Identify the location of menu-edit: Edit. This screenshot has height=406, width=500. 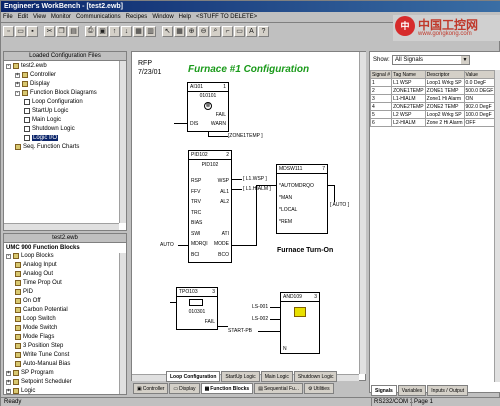
(23, 17).